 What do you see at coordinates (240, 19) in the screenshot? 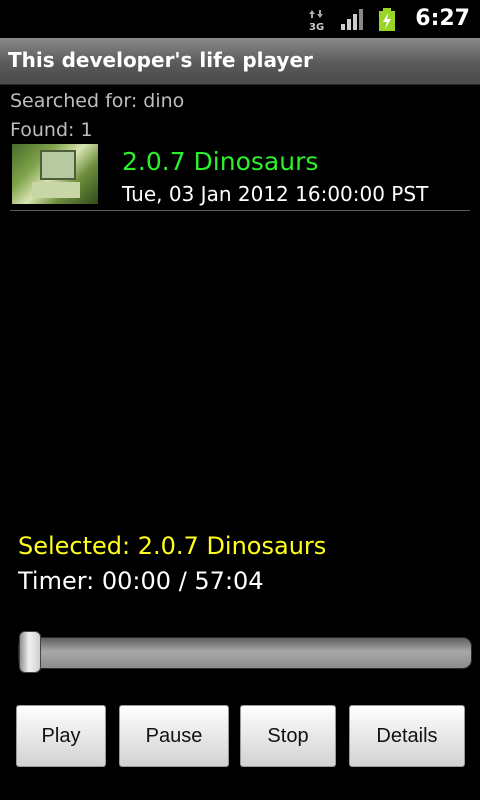
I see `status-bar: 3G 6:27` at bounding box center [240, 19].